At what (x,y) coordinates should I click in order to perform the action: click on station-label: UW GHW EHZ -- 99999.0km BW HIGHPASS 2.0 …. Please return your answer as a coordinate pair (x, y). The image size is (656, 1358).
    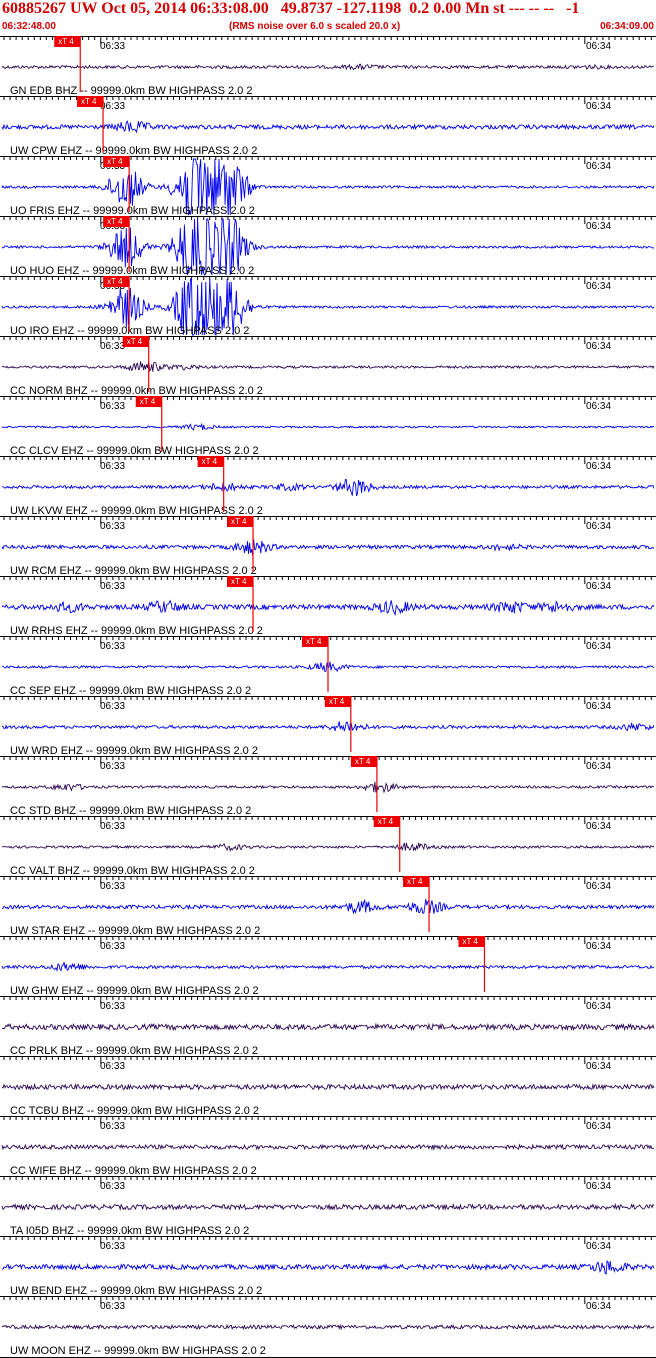
    Looking at the image, I should click on (134, 991).